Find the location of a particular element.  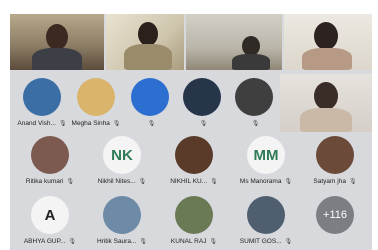

avatar: MM is located at coordinates (266, 155).